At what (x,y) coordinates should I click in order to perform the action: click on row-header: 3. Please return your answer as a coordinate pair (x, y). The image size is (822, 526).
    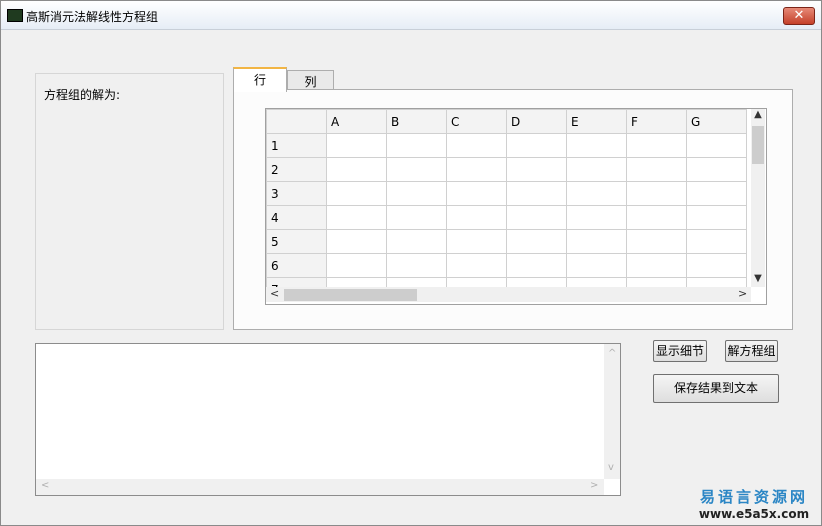
    Looking at the image, I should click on (296, 193).